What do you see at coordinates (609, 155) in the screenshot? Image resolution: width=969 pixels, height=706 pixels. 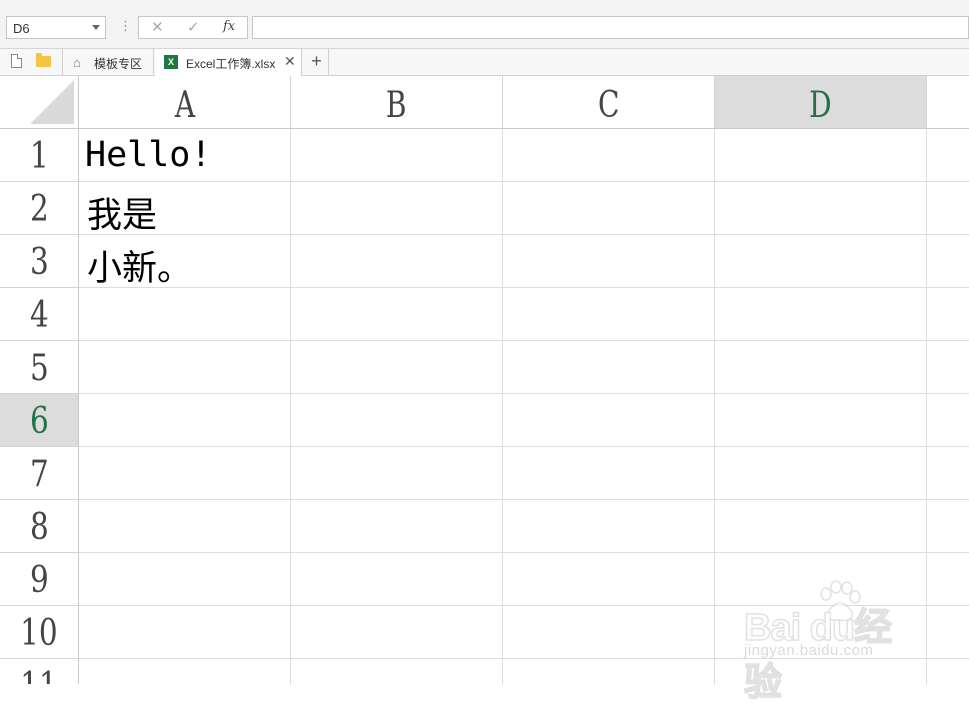 I see `cell-c1` at bounding box center [609, 155].